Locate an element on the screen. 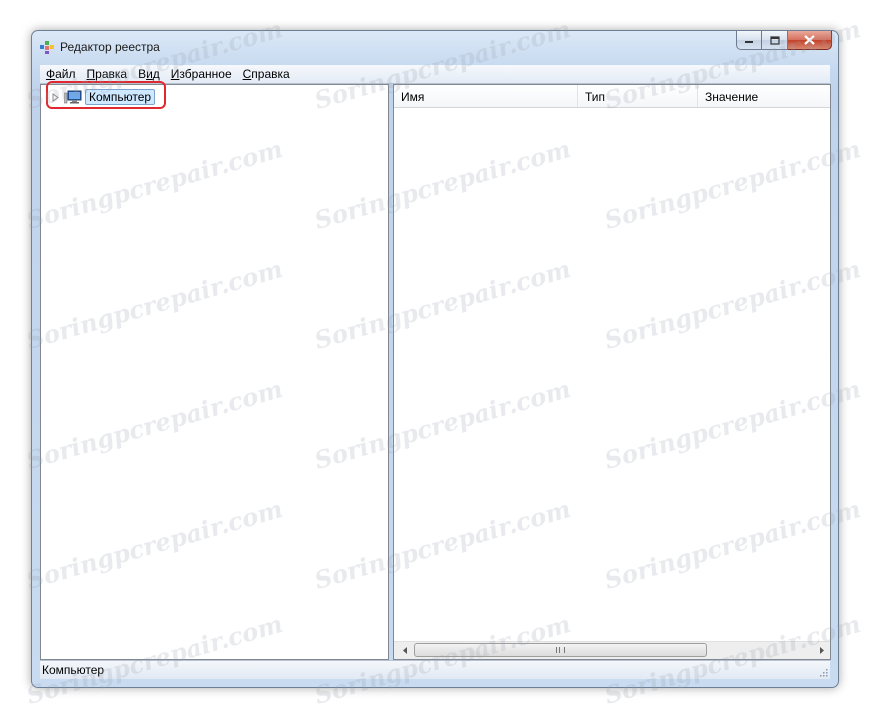 The image size is (872, 720). scroll-left-button is located at coordinates (404, 650).